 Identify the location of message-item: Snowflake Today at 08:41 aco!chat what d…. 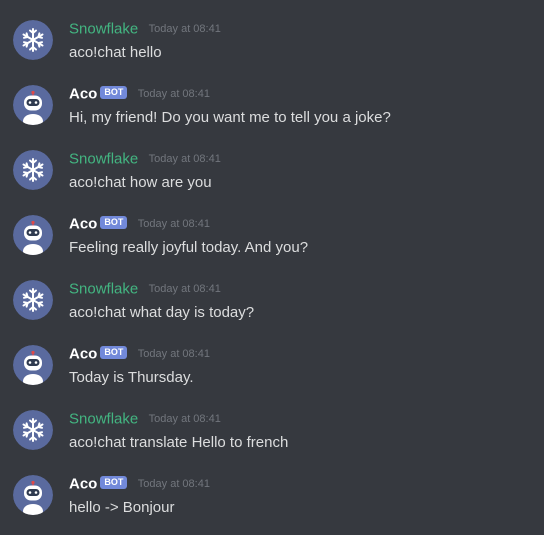
(272, 310).